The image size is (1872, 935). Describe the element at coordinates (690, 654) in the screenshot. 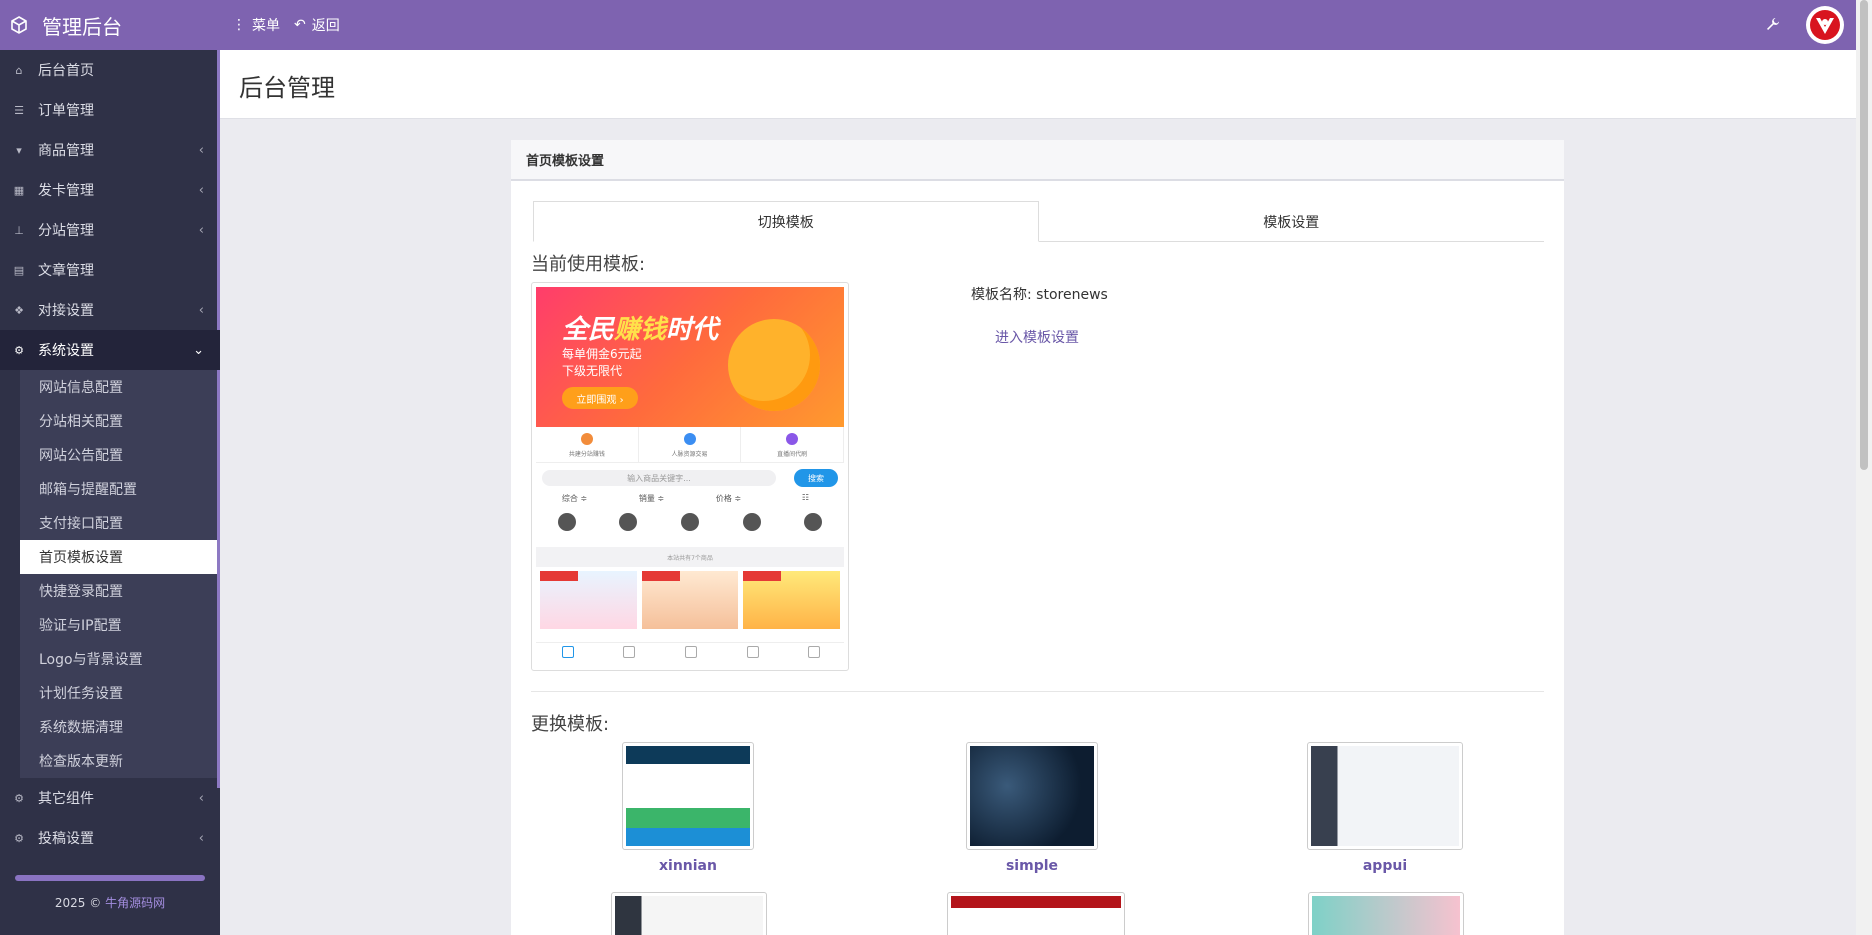

I see `preview-tabbar` at that location.